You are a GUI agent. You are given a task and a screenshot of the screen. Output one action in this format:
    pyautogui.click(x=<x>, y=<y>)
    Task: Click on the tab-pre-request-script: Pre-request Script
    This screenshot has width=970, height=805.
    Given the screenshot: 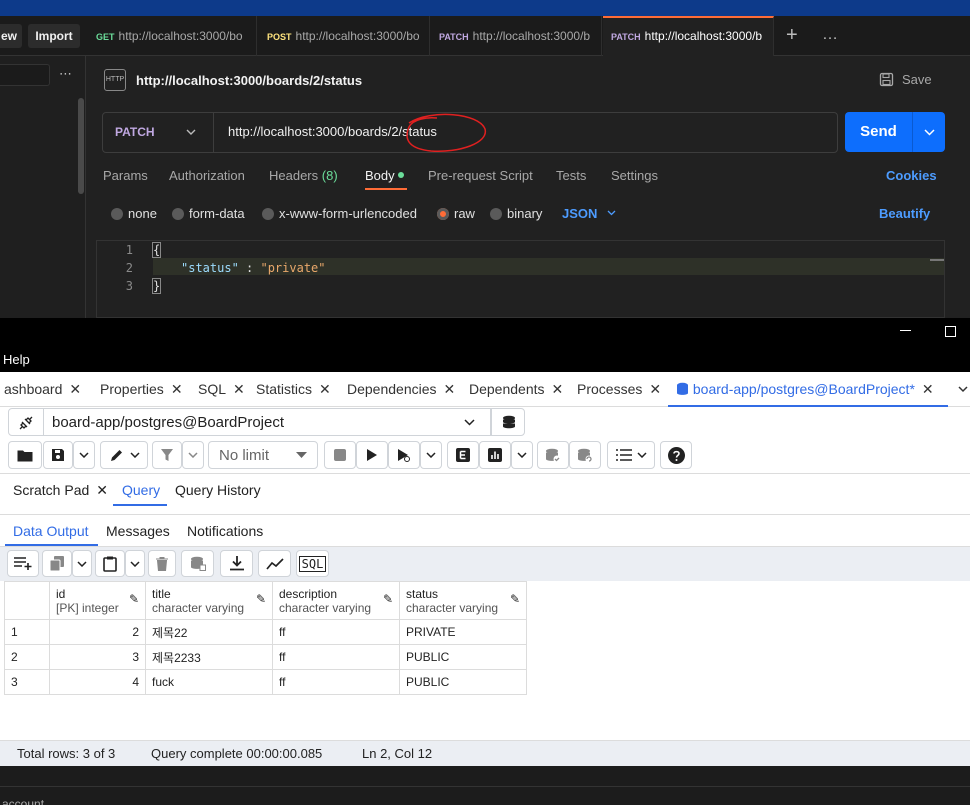 What is the action you would take?
    pyautogui.click(x=480, y=175)
    